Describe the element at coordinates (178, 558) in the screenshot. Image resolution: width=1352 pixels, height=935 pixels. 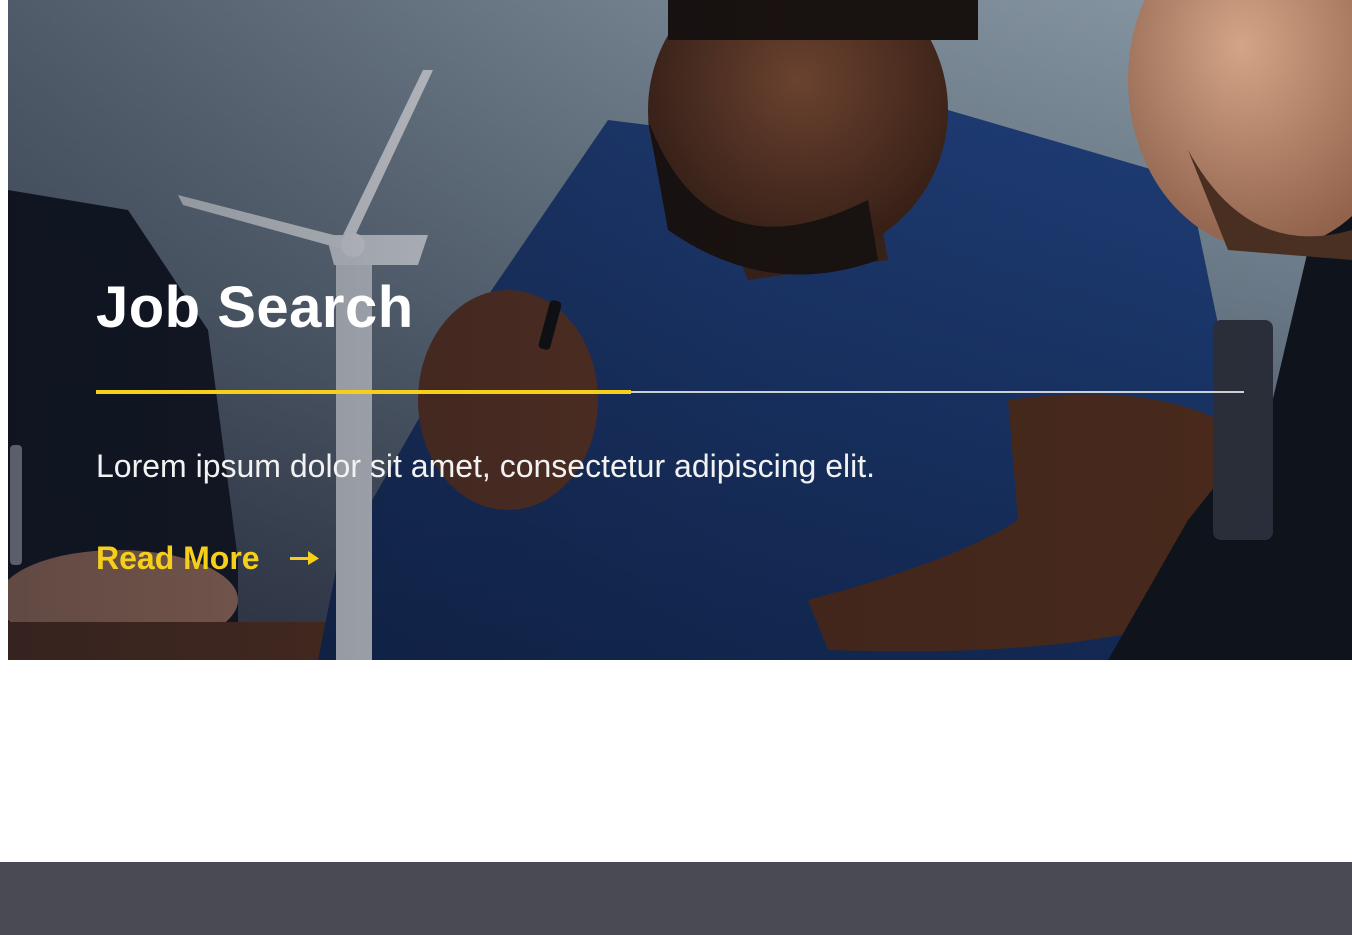
I see `read-more-label: Read More` at that location.